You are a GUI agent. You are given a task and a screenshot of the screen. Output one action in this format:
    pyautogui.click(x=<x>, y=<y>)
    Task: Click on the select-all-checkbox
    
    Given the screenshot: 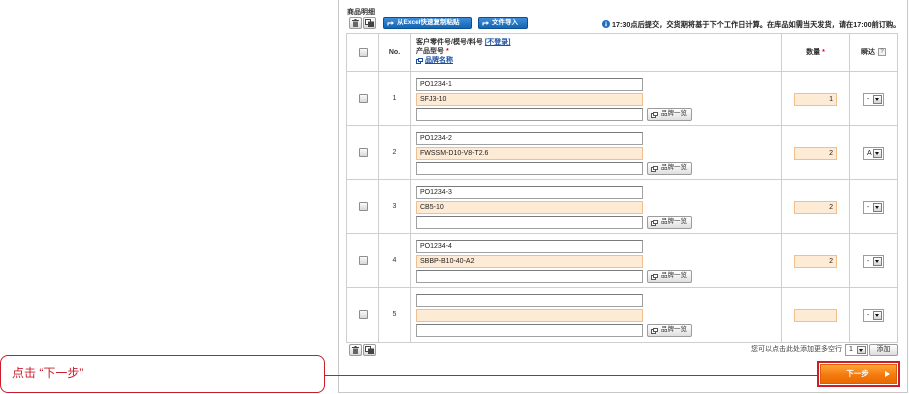 What is the action you would take?
    pyautogui.click(x=363, y=52)
    